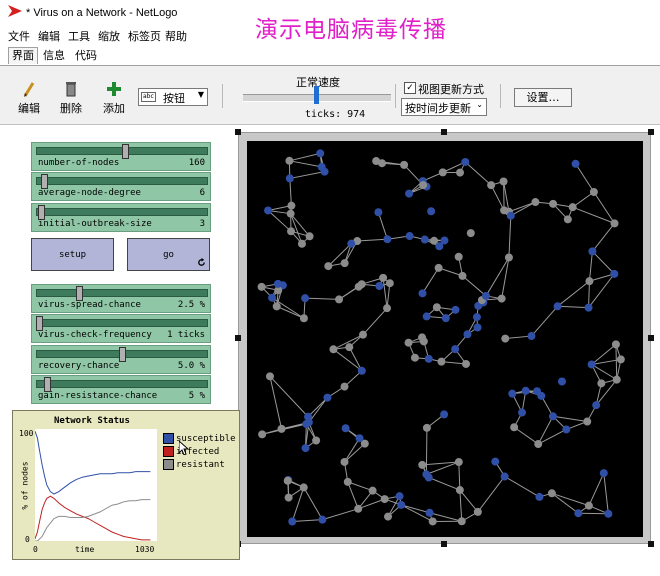  I want to click on slider-virus-check-frequency: virus-check-frequency 1 ticks, so click(121, 328).